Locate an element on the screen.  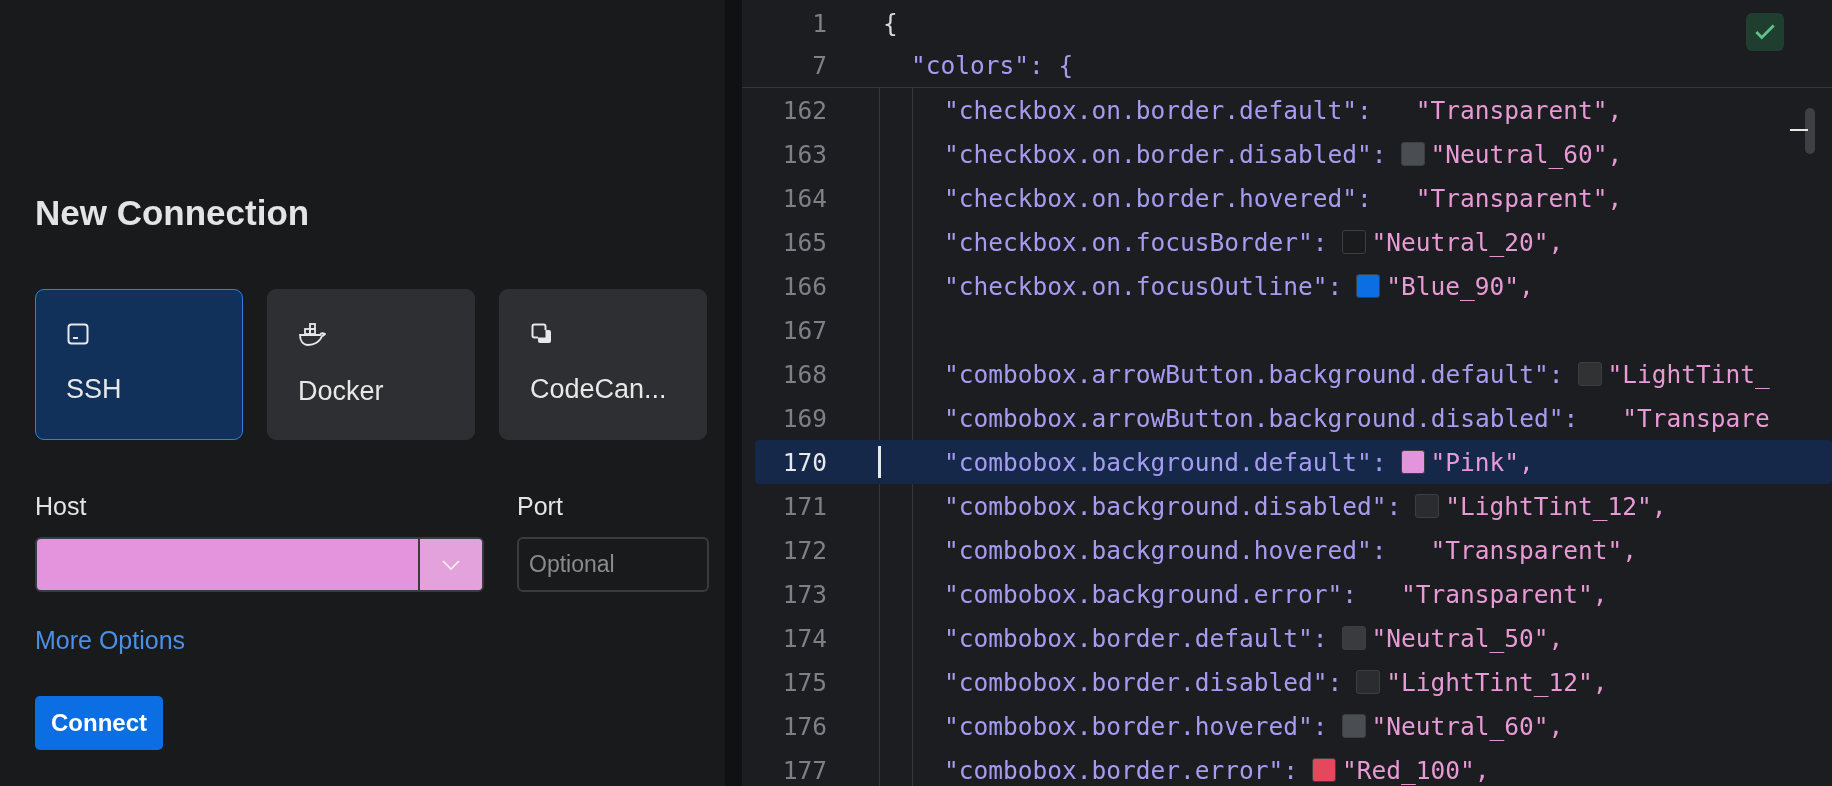
json-value: "Neutral_50", is located at coordinates (1467, 638).